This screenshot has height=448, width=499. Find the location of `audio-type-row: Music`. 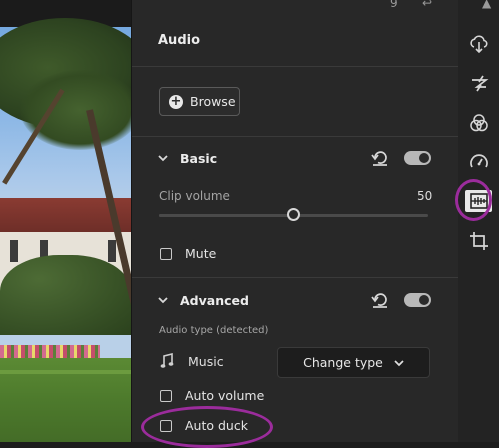

audio-type-row: Music is located at coordinates (192, 361).